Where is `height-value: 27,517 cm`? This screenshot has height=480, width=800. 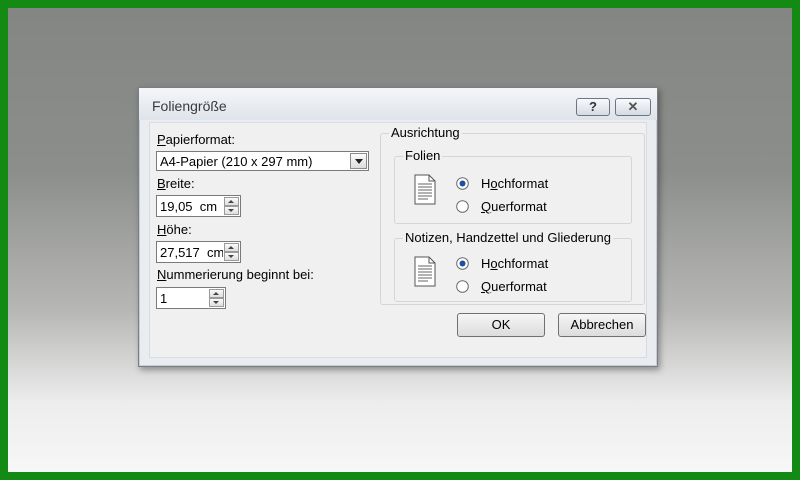
height-value: 27,517 cm is located at coordinates (191, 252).